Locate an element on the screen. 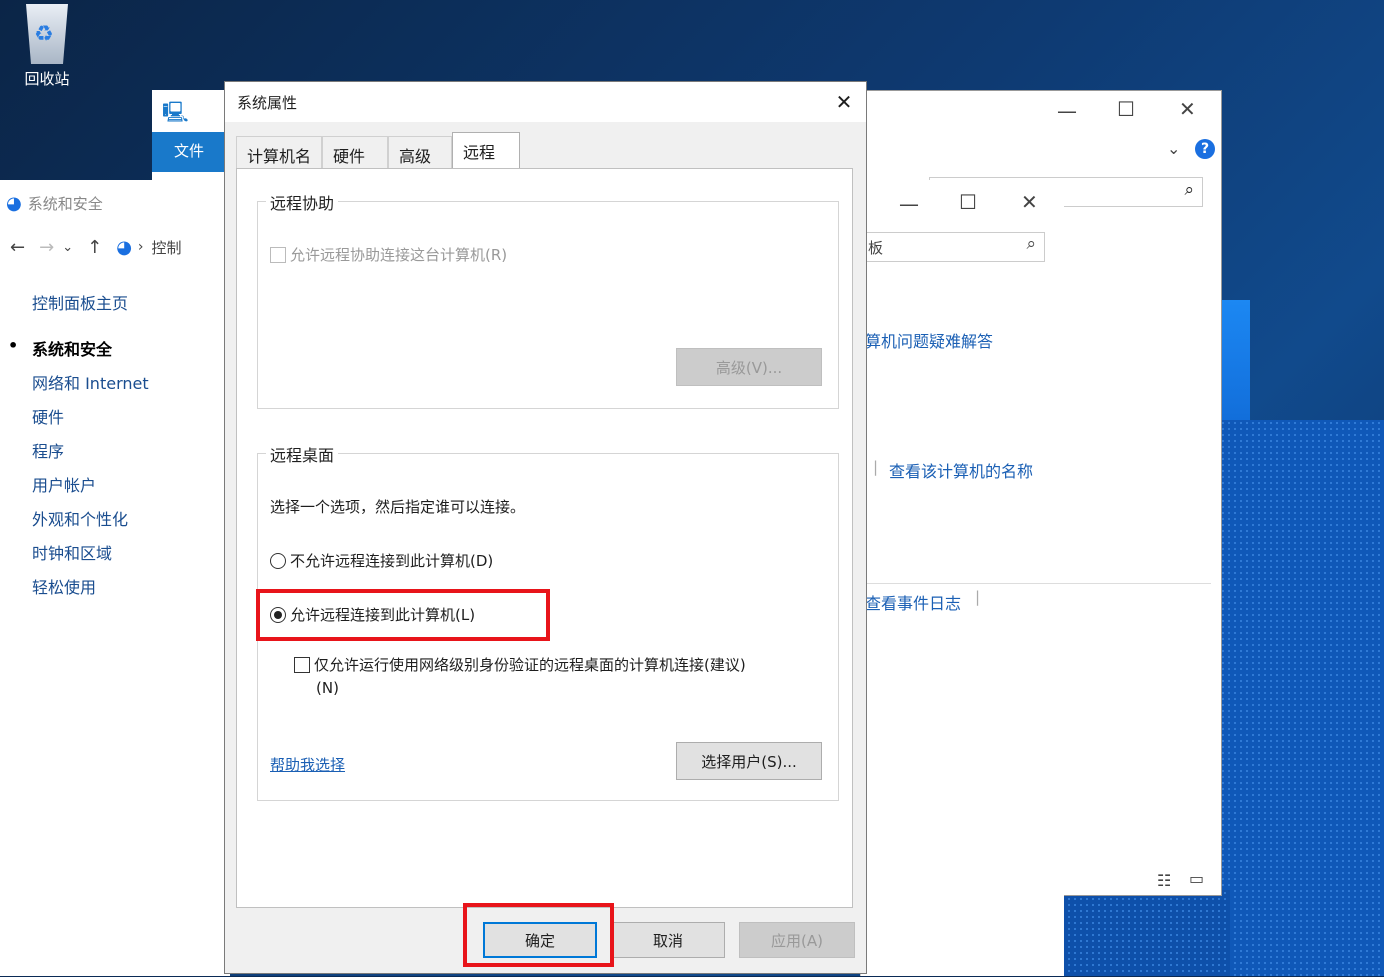 The image size is (1384, 977). radio-label: 不允许远程连接到此计算机(D) is located at coordinates (392, 561).